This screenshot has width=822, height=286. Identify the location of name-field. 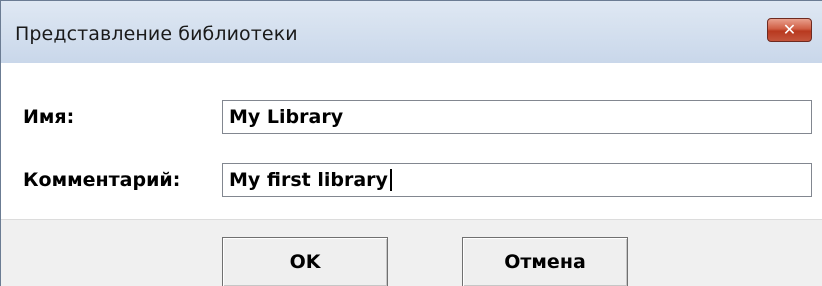
(517, 117).